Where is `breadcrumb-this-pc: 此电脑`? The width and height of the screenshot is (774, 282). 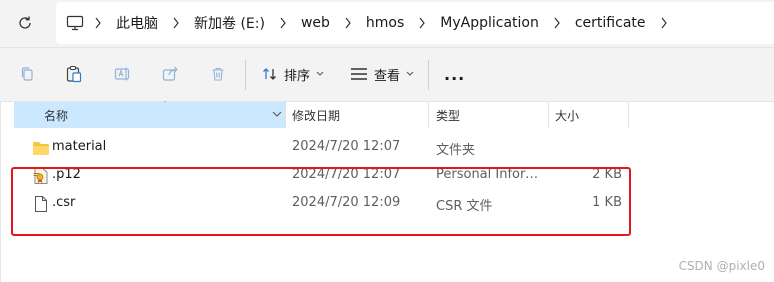
breadcrumb-this-pc: 此电脑 is located at coordinates (137, 23).